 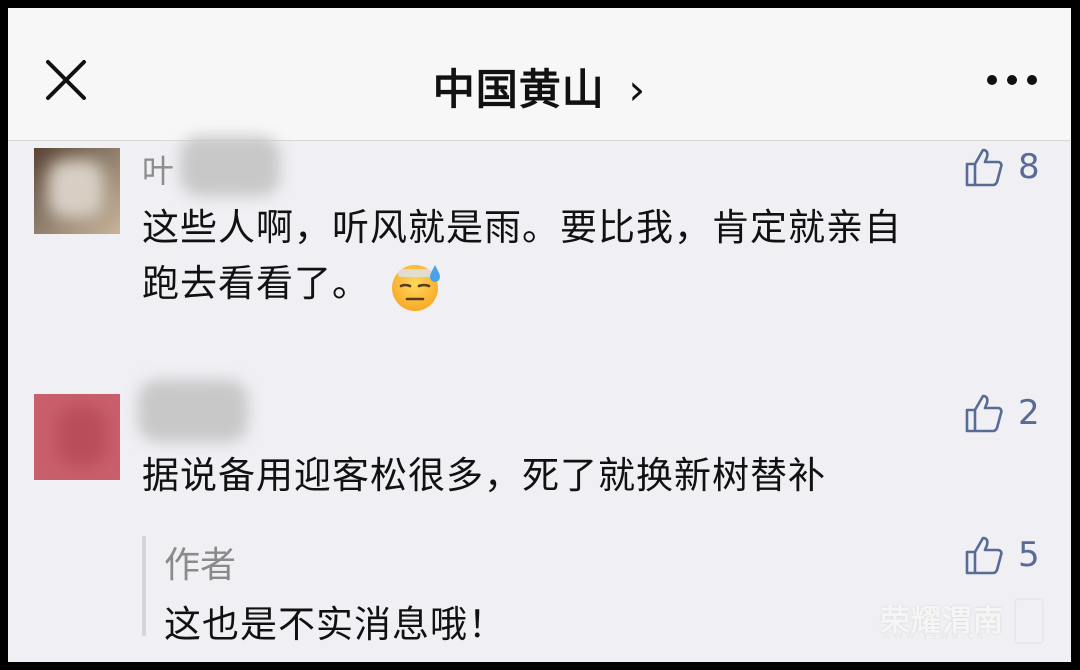 I want to click on account-name: 中国黄山, so click(x=518, y=89).